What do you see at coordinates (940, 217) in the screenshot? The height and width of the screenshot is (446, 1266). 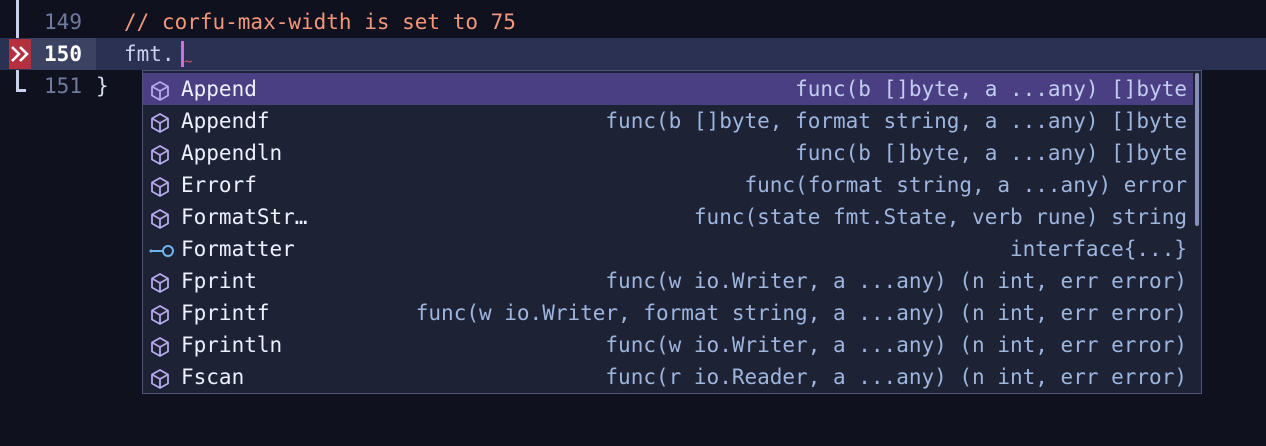 I see `candidate-annotation: func(state fmt.State, verb rune) string` at bounding box center [940, 217].